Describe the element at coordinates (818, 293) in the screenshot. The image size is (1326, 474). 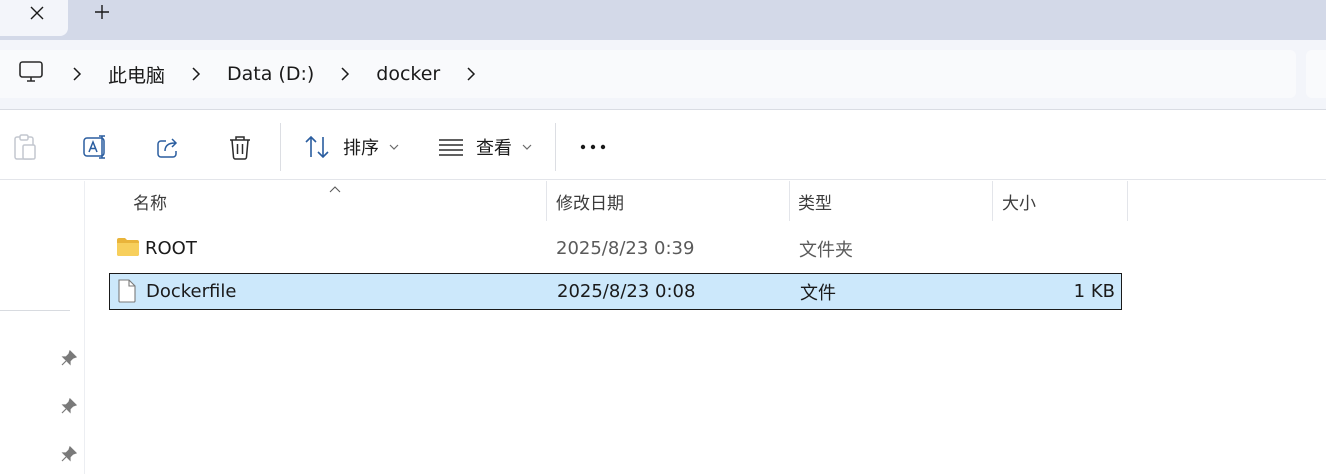
I see `file-type: 文件` at that location.